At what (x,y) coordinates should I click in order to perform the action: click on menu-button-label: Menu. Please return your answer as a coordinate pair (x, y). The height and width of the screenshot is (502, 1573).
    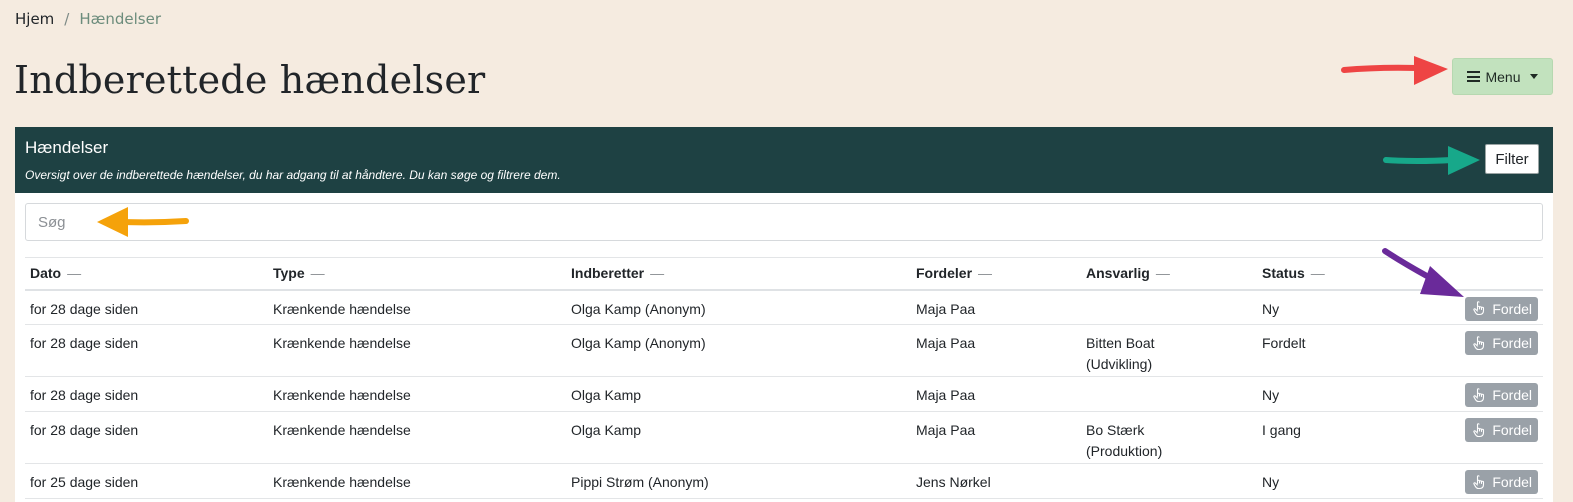
    Looking at the image, I should click on (1503, 76).